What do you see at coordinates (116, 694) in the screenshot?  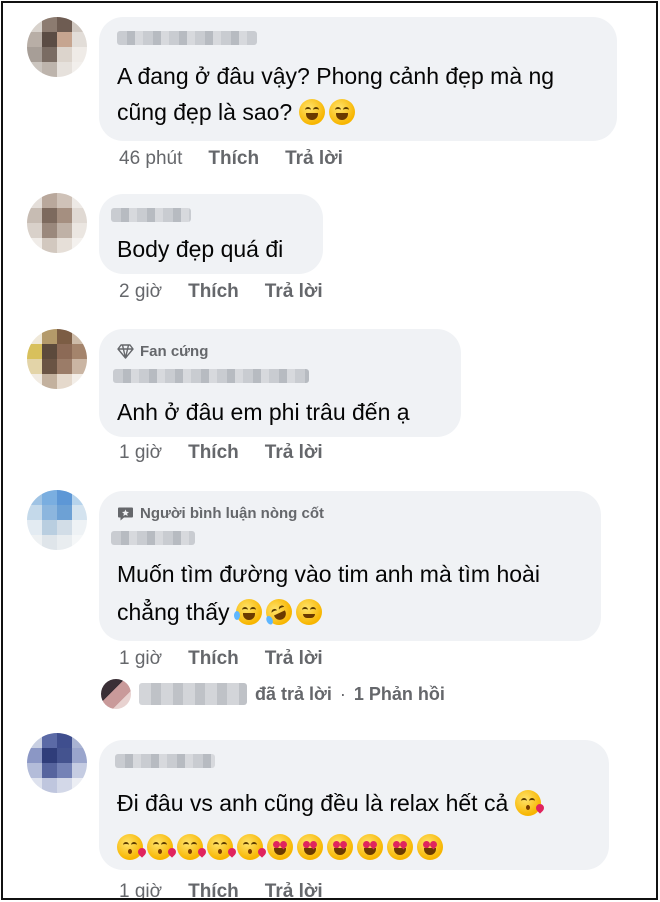 I see `replier-avatar` at bounding box center [116, 694].